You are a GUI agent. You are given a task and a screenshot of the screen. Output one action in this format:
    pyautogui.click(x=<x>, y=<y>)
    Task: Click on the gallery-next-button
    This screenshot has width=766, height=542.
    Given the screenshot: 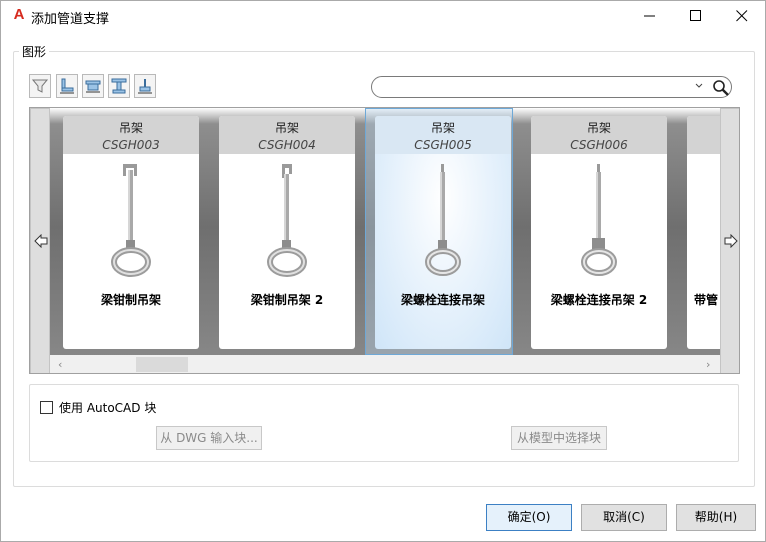 What is the action you would take?
    pyautogui.click(x=729, y=240)
    